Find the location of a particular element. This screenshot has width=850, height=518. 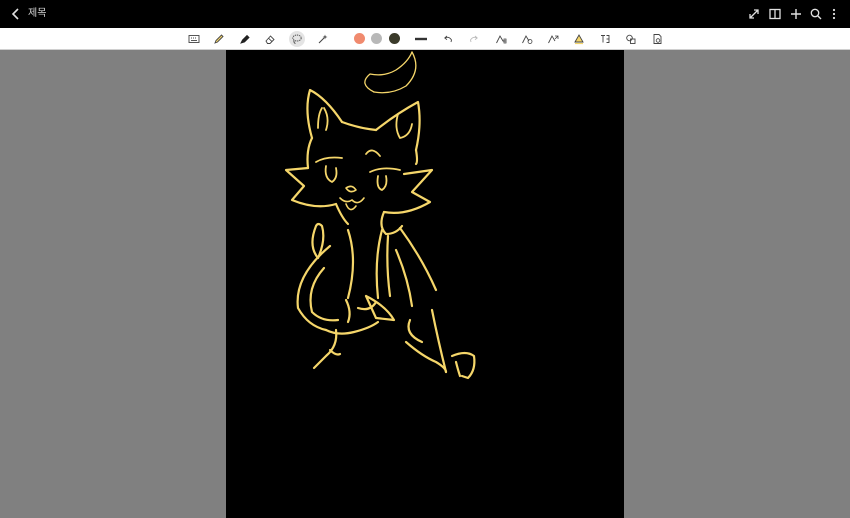

attach-button is located at coordinates (657, 39).